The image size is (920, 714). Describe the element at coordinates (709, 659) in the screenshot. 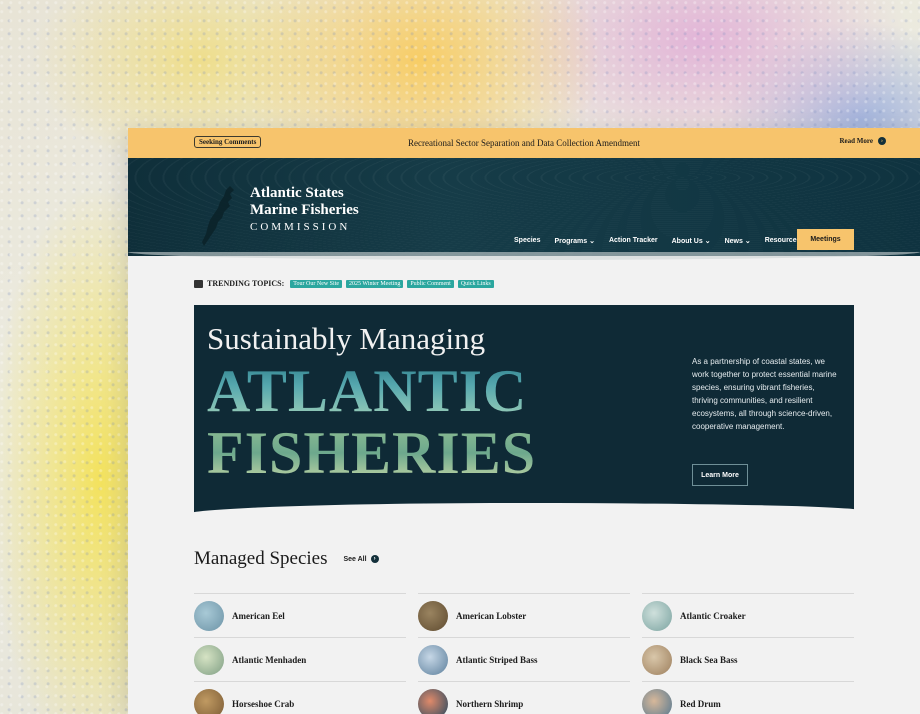

I see `species-name: Black Sea Bass` at that location.